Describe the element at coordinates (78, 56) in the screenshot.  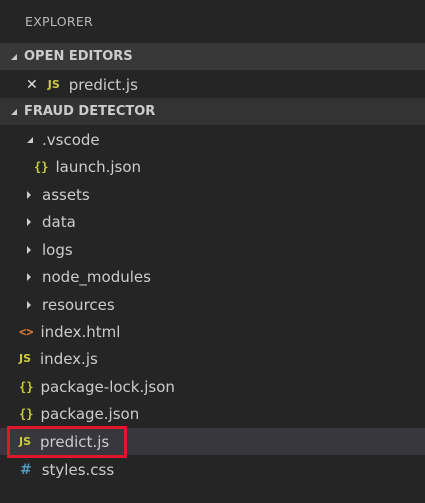
I see `open-editors-header-label: OPEN EDITORS` at that location.